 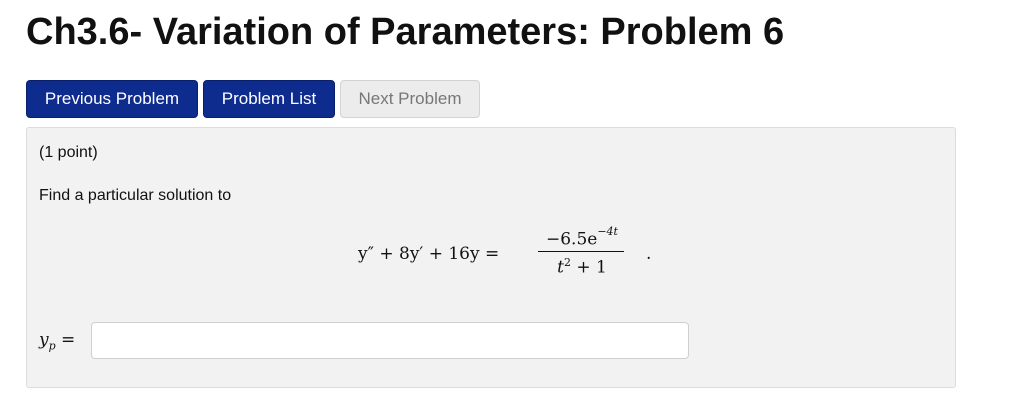 I want to click on equation-fraction: −6.5e−4t t2 + 1, so click(x=582, y=254).